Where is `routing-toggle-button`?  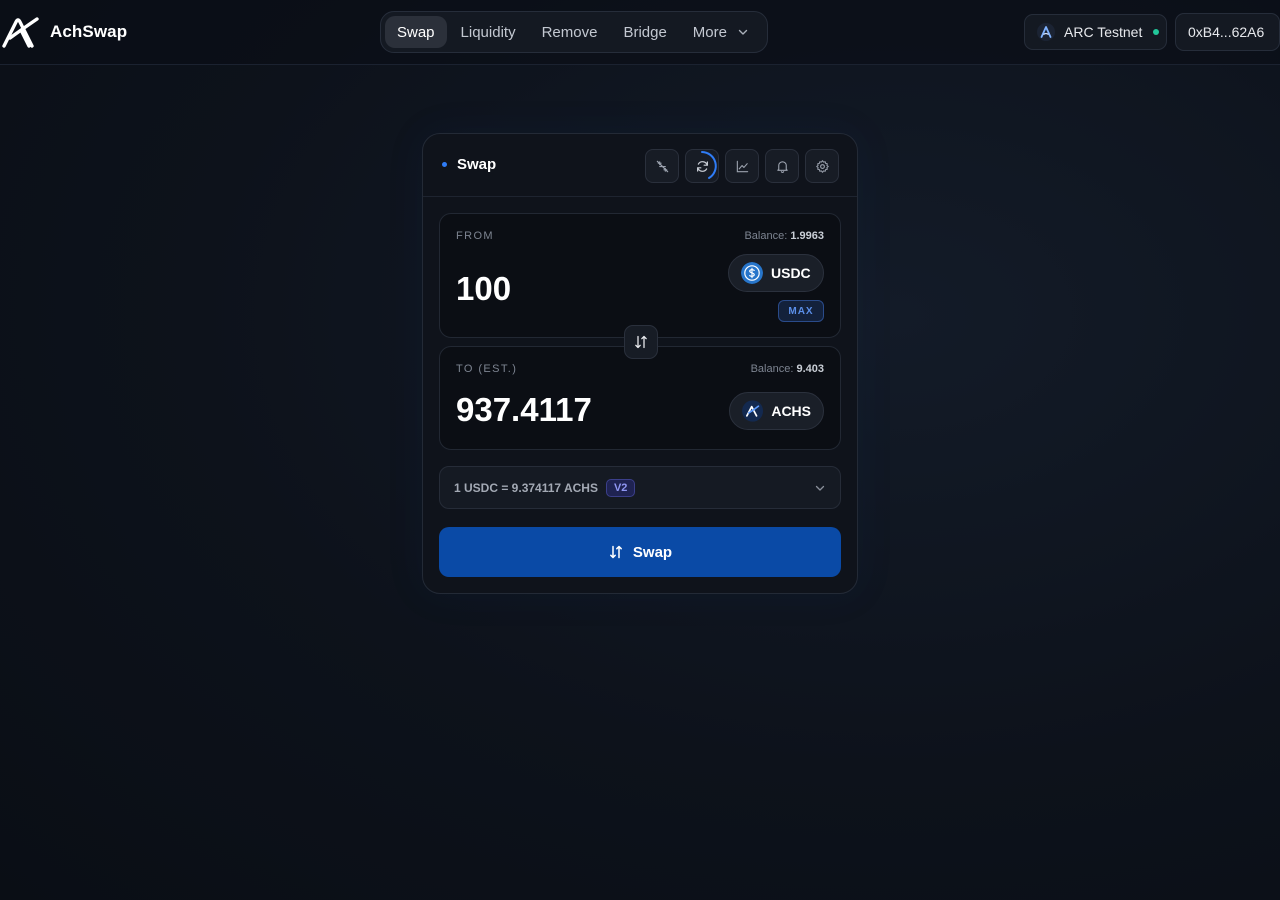
routing-toggle-button is located at coordinates (662, 166).